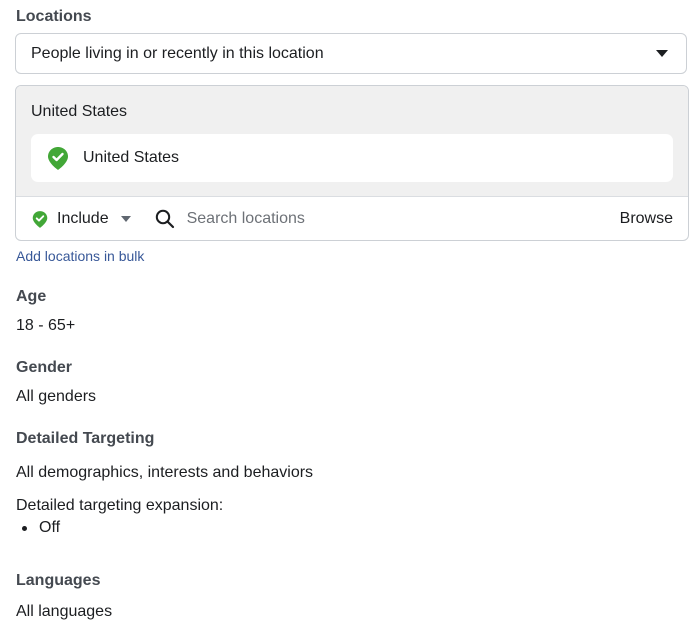 The width and height of the screenshot is (700, 629). Describe the element at coordinates (79, 111) in the screenshot. I see `location-group-title: United States` at that location.